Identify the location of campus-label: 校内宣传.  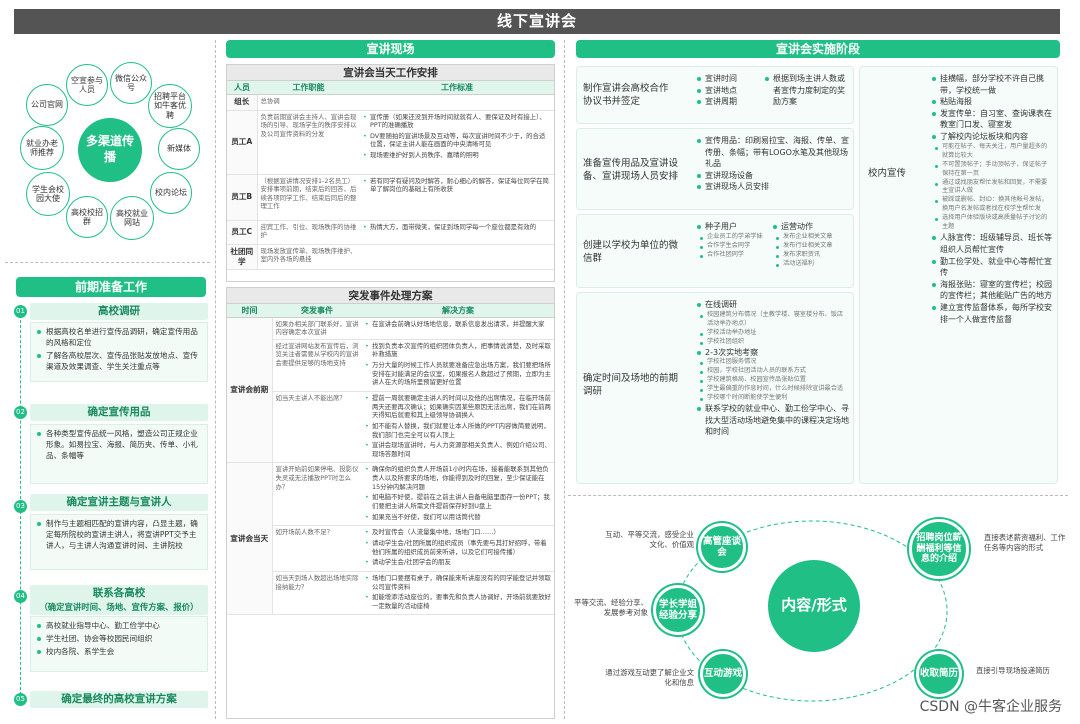
(887, 173).